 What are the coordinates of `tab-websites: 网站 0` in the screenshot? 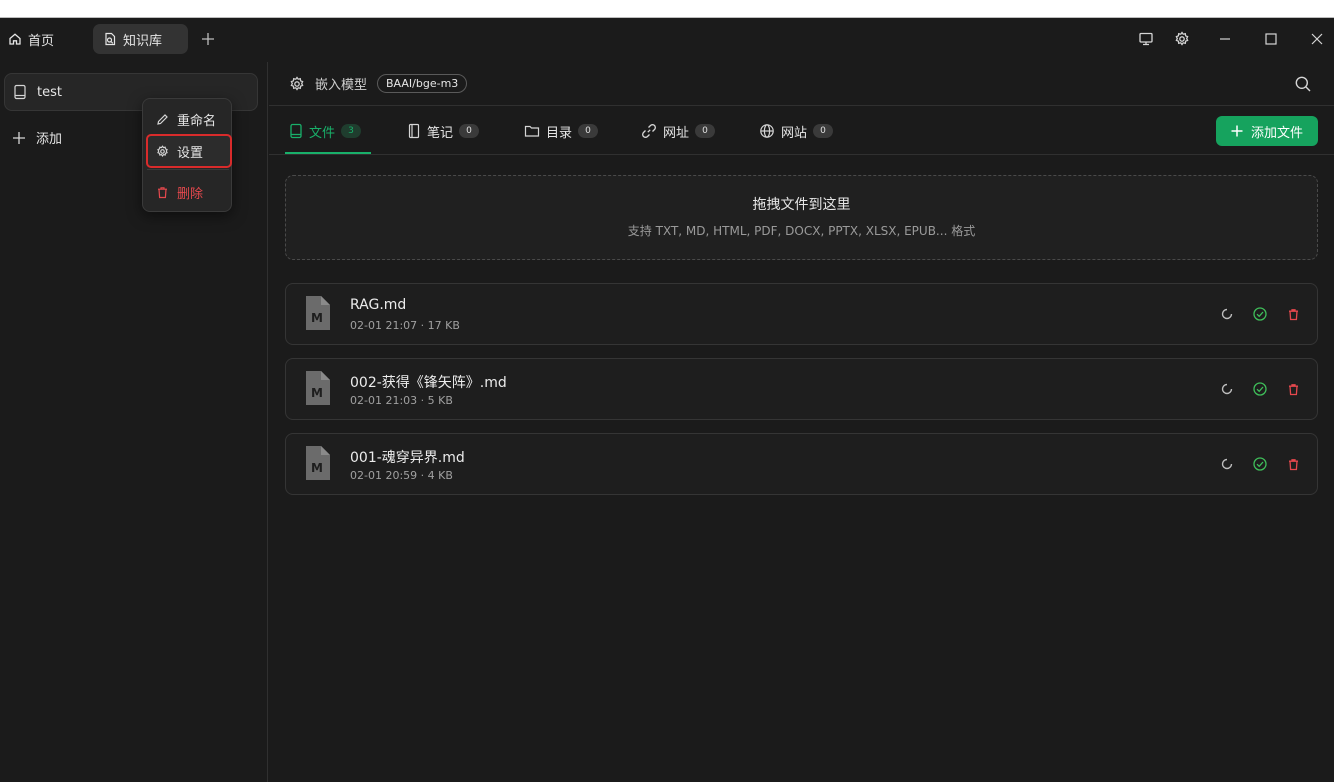 It's located at (796, 131).